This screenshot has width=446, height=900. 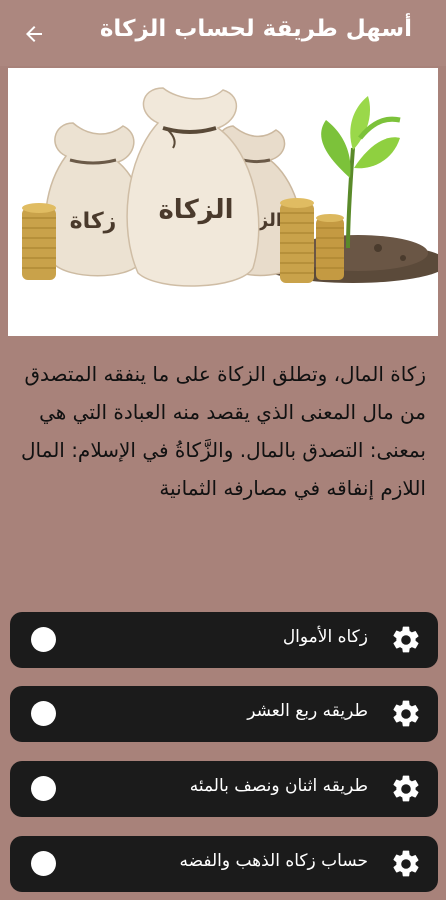 What do you see at coordinates (307, 711) in the screenshot?
I see `menu-item-label: طريقه ربع العشر` at bounding box center [307, 711].